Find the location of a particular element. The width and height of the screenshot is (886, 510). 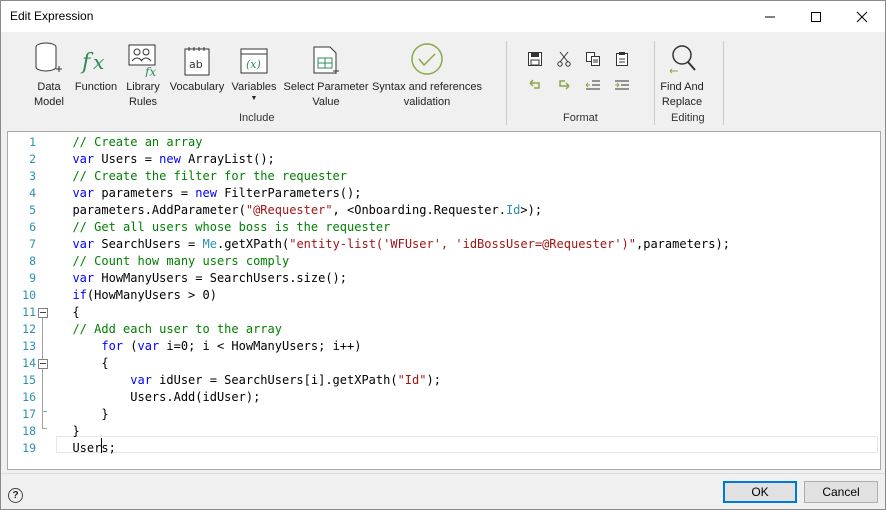

select-parameter-icon is located at coordinates (326, 57).